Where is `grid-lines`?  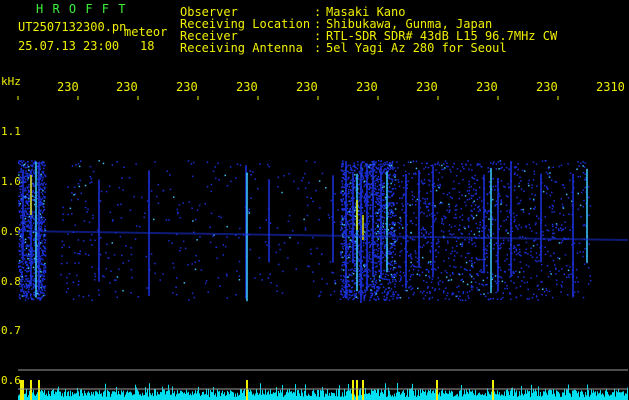
grid-lines is located at coordinates (288, 98).